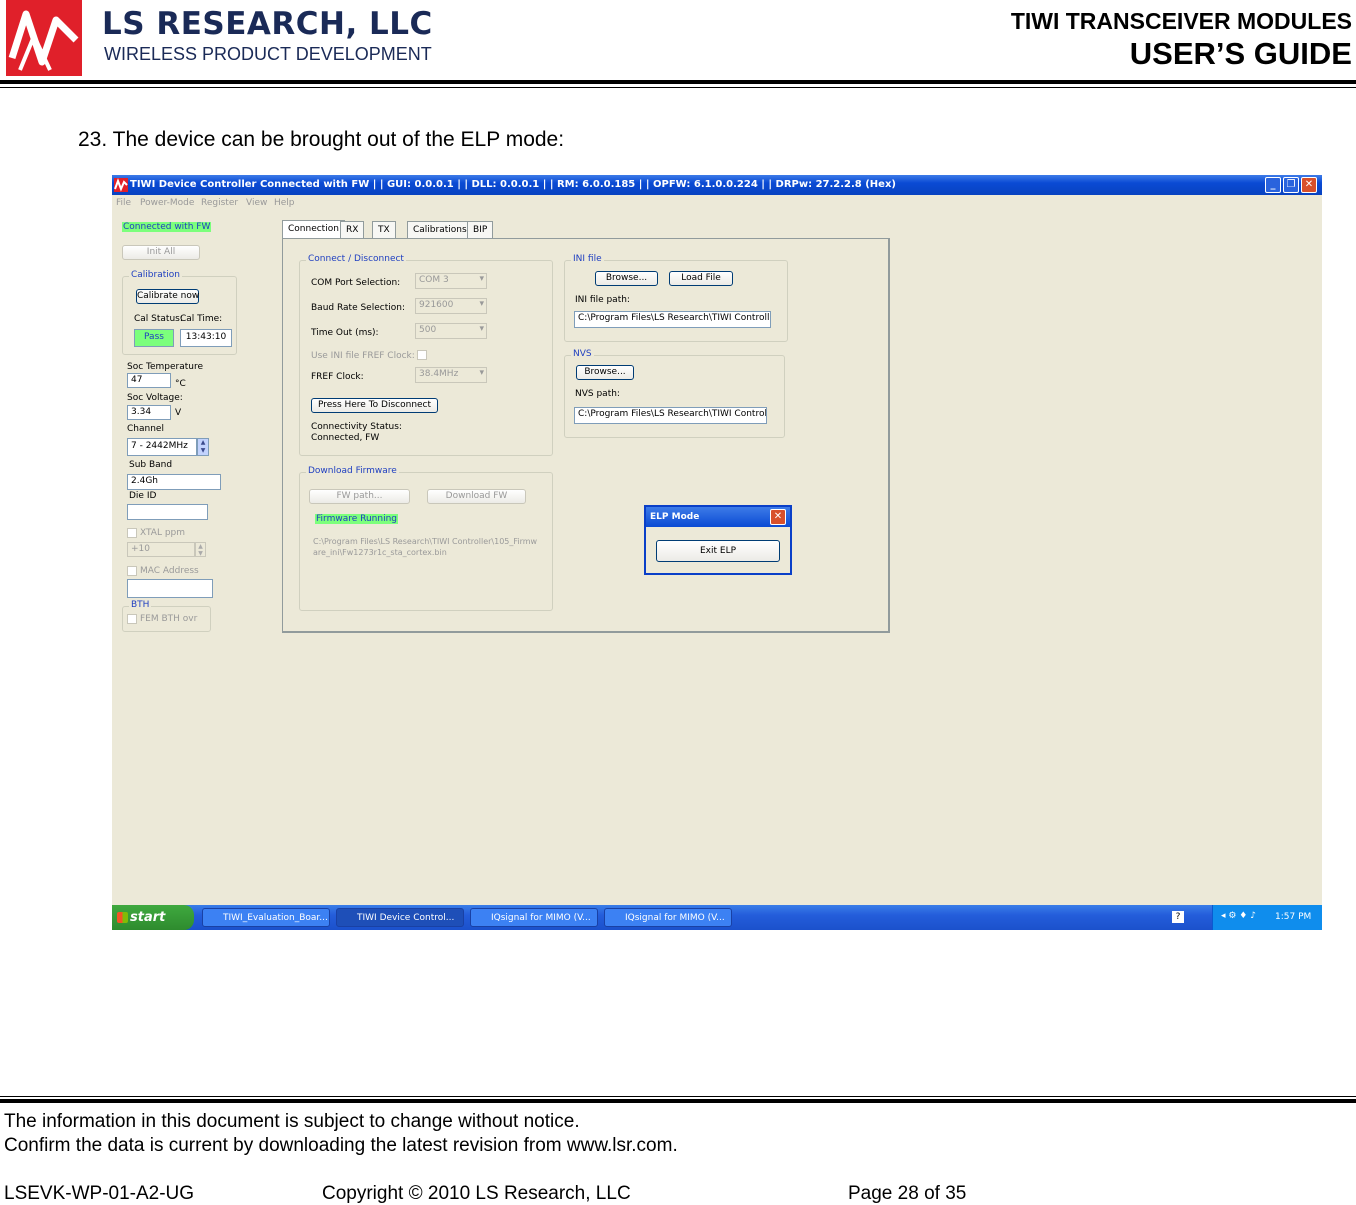 The image size is (1356, 1205). I want to click on footer-copyright: Copyright © 2010 LS Research, LLC, so click(476, 1193).